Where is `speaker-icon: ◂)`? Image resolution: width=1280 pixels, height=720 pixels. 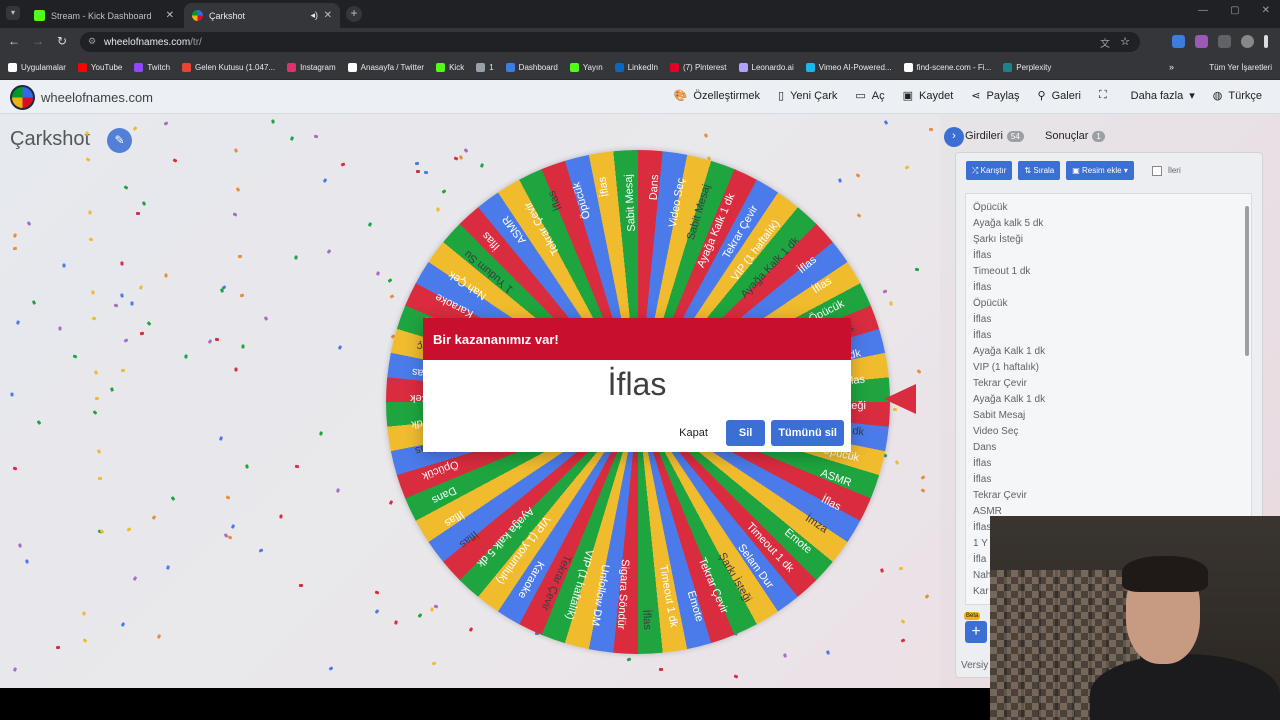 speaker-icon: ◂) is located at coordinates (314, 15).